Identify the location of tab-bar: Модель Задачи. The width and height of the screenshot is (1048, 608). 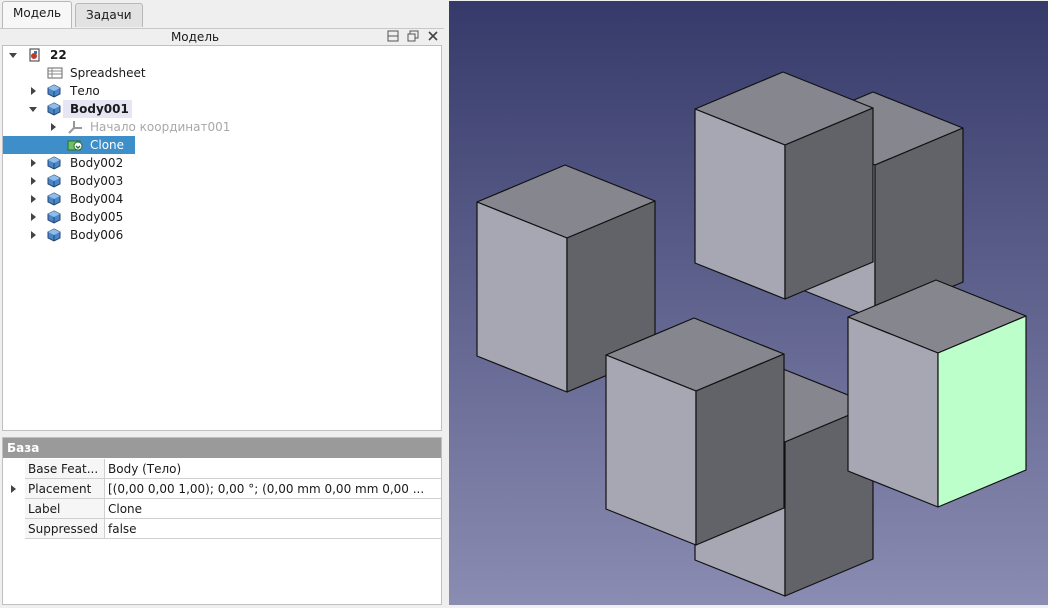
(223, 14).